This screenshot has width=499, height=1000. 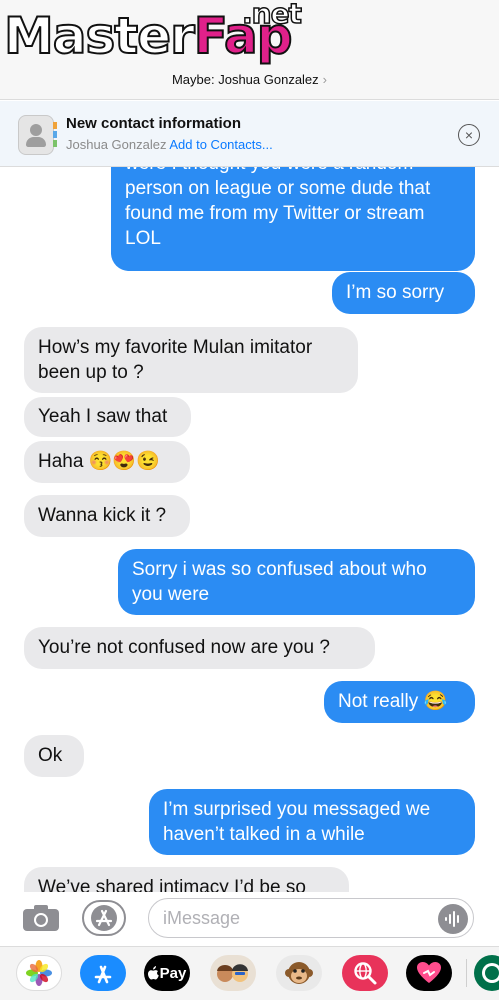 I want to click on app-drawer: Pay, so click(x=249, y=973).